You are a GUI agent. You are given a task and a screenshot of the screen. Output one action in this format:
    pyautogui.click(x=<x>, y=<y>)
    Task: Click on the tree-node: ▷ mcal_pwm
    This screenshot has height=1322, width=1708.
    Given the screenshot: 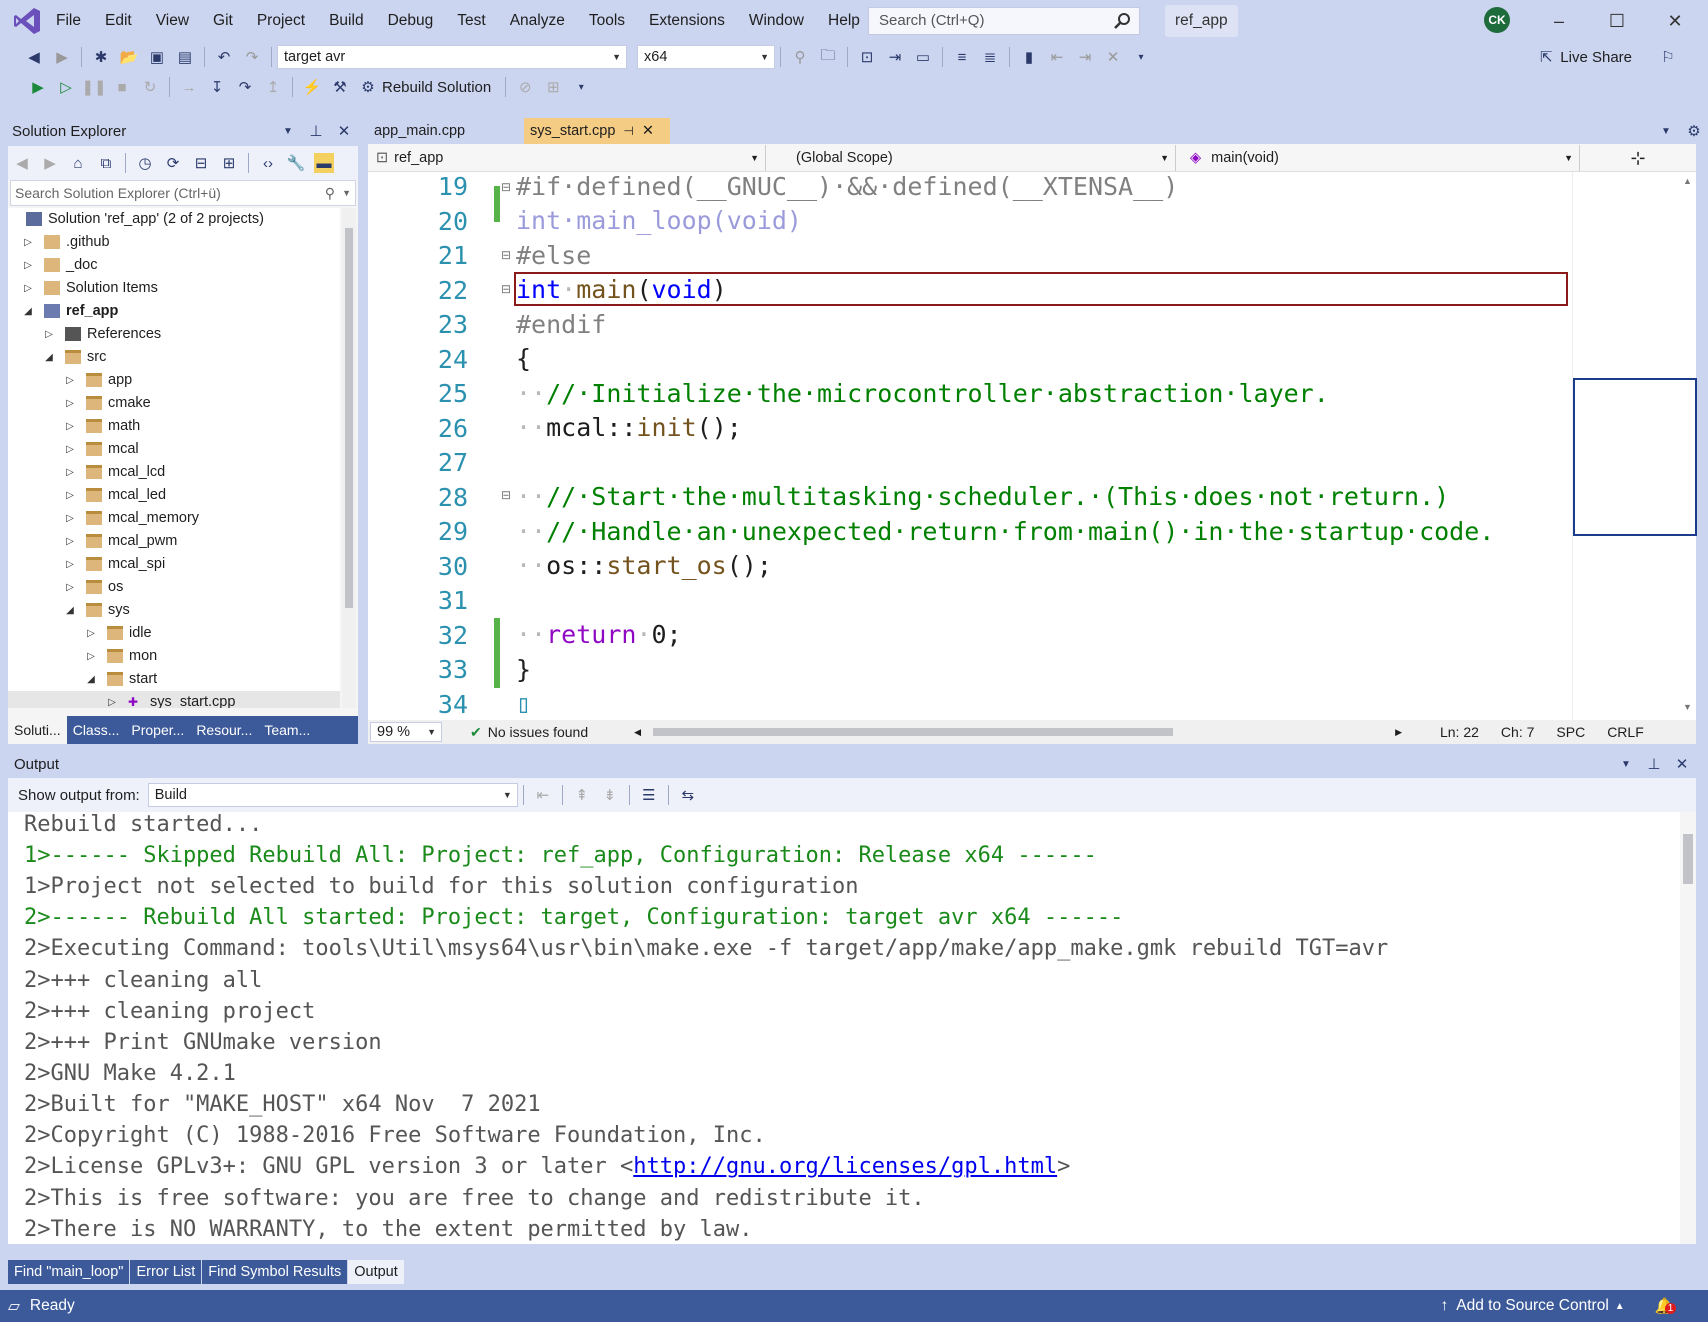 What is the action you would take?
    pyautogui.click(x=174, y=541)
    